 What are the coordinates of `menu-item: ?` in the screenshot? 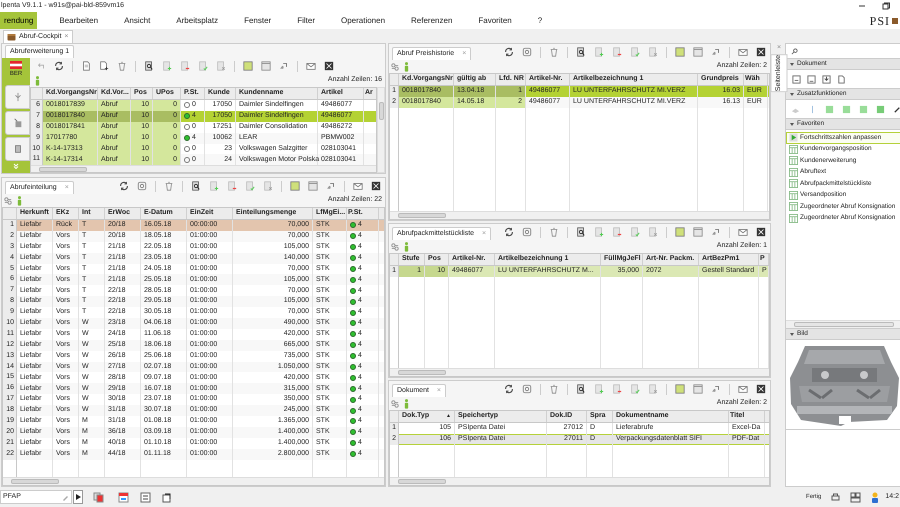 It's located at (540, 20).